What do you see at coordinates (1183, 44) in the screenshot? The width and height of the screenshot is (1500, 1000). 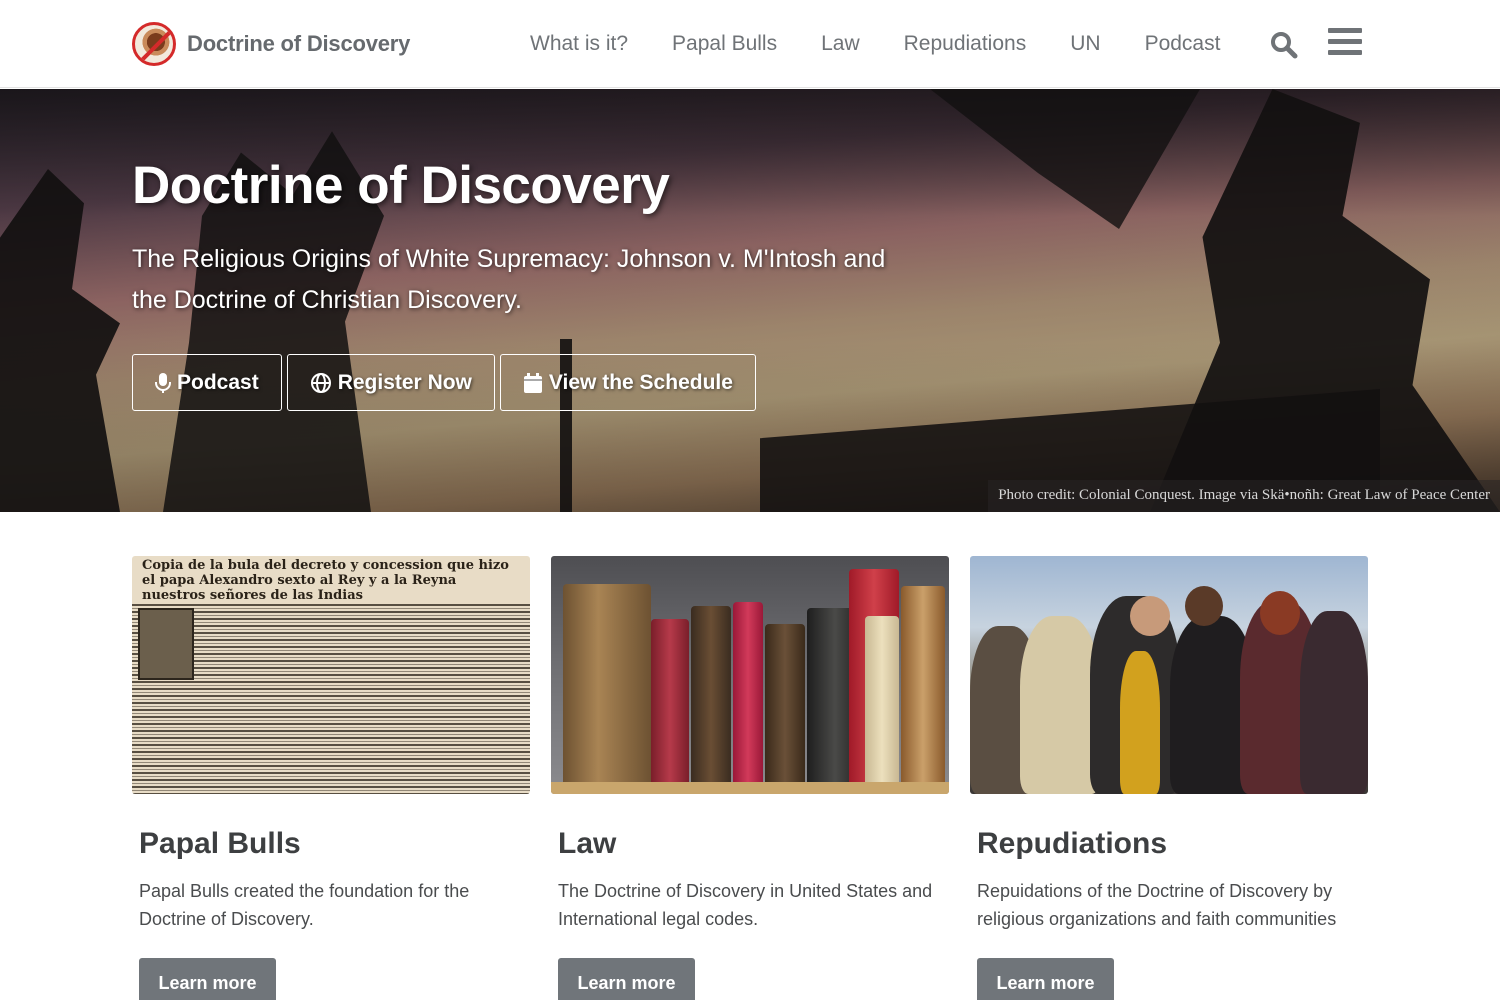 I see `nav-link-podcast: Podcast` at bounding box center [1183, 44].